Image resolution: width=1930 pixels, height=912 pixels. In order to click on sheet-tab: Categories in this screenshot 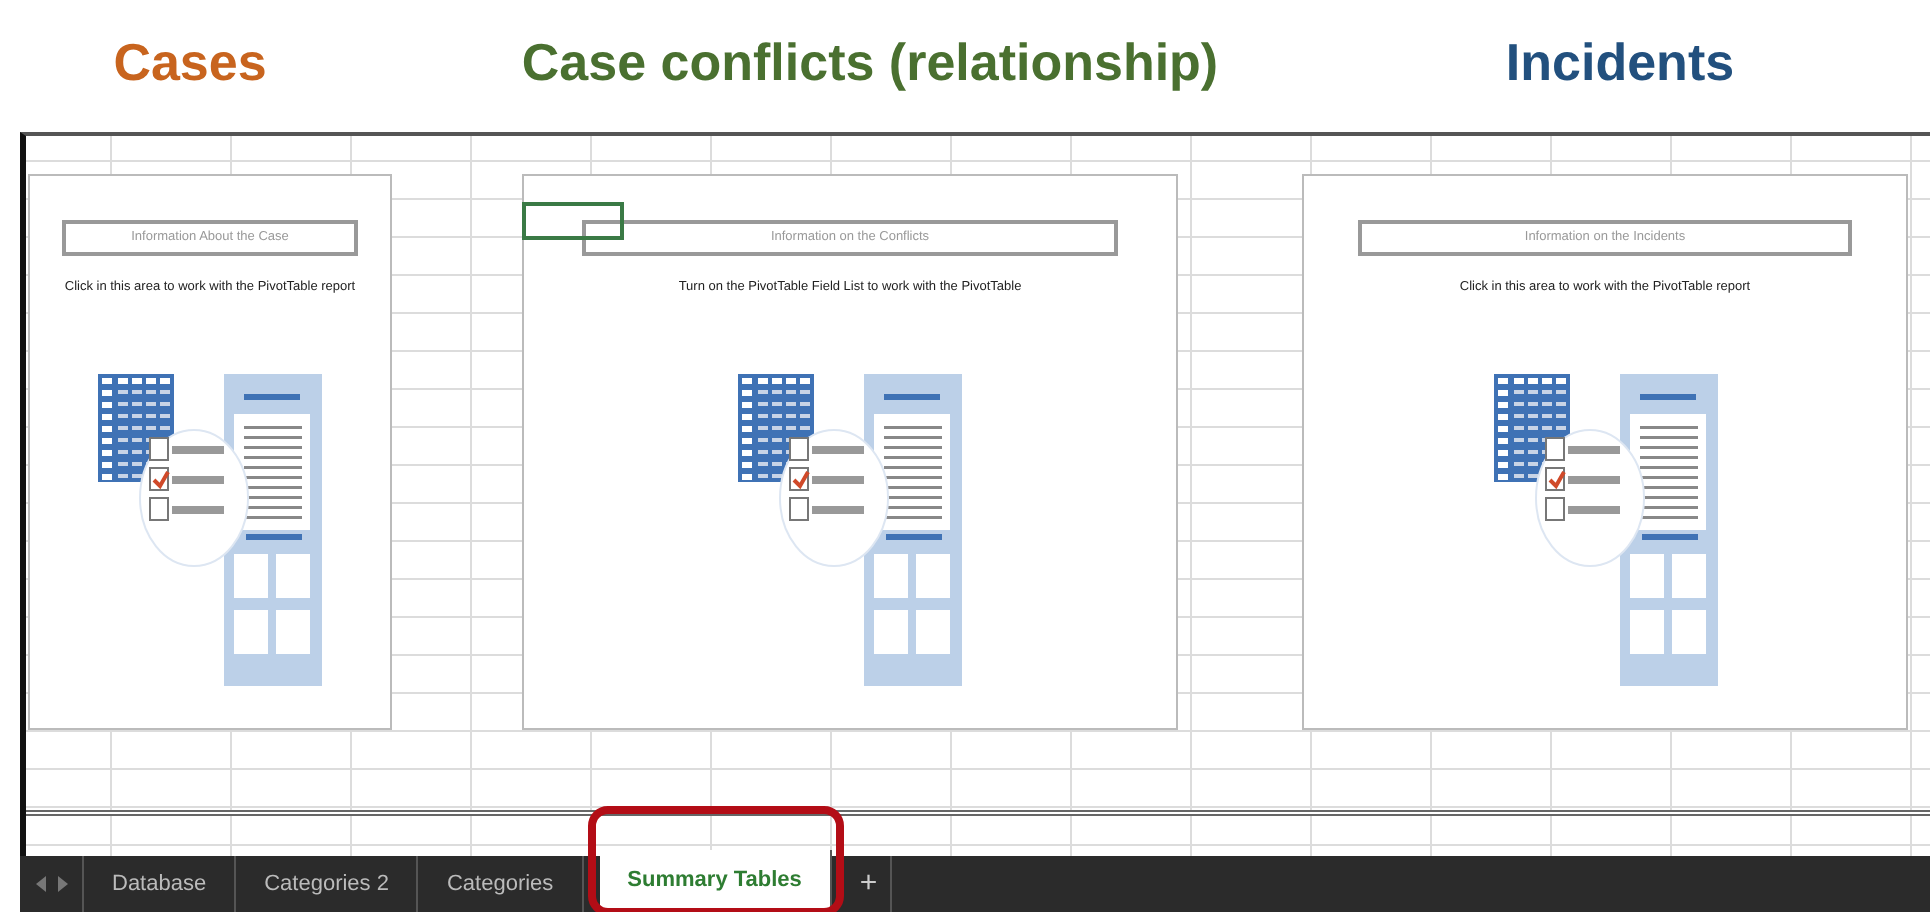, I will do `click(501, 884)`.